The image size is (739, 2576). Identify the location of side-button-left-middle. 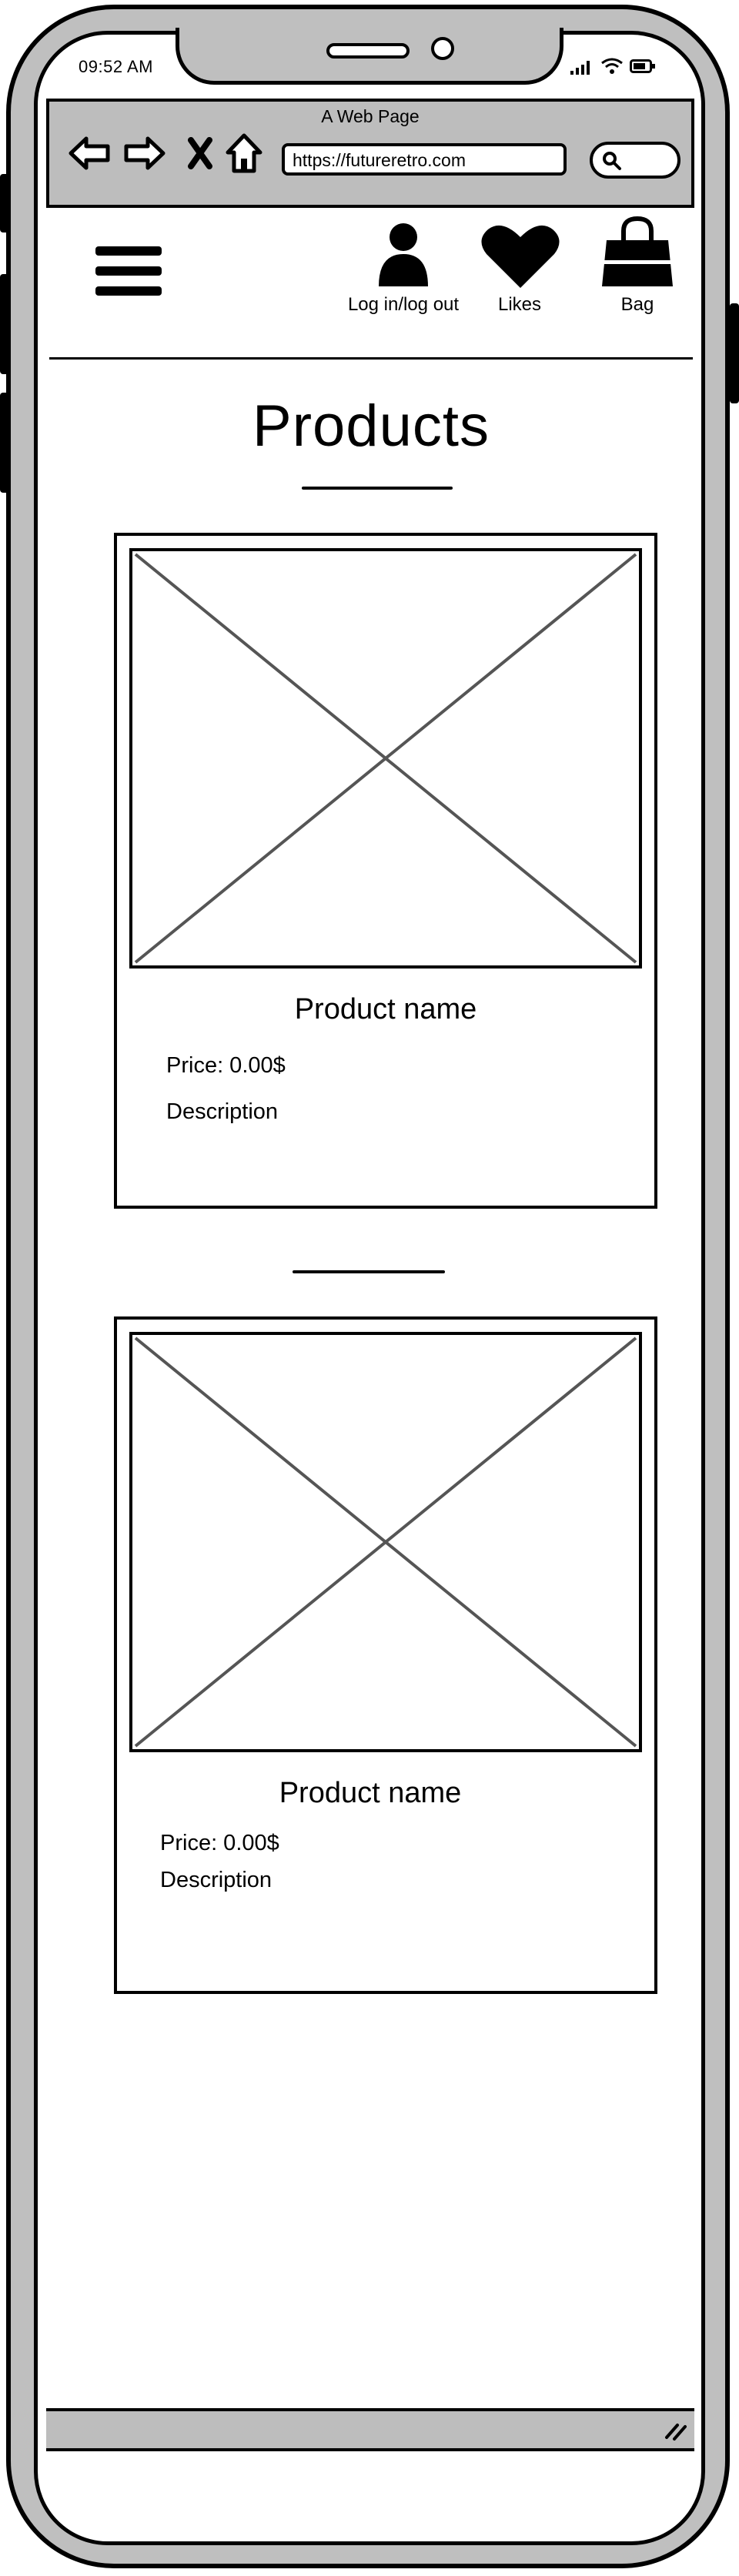
(4, 324).